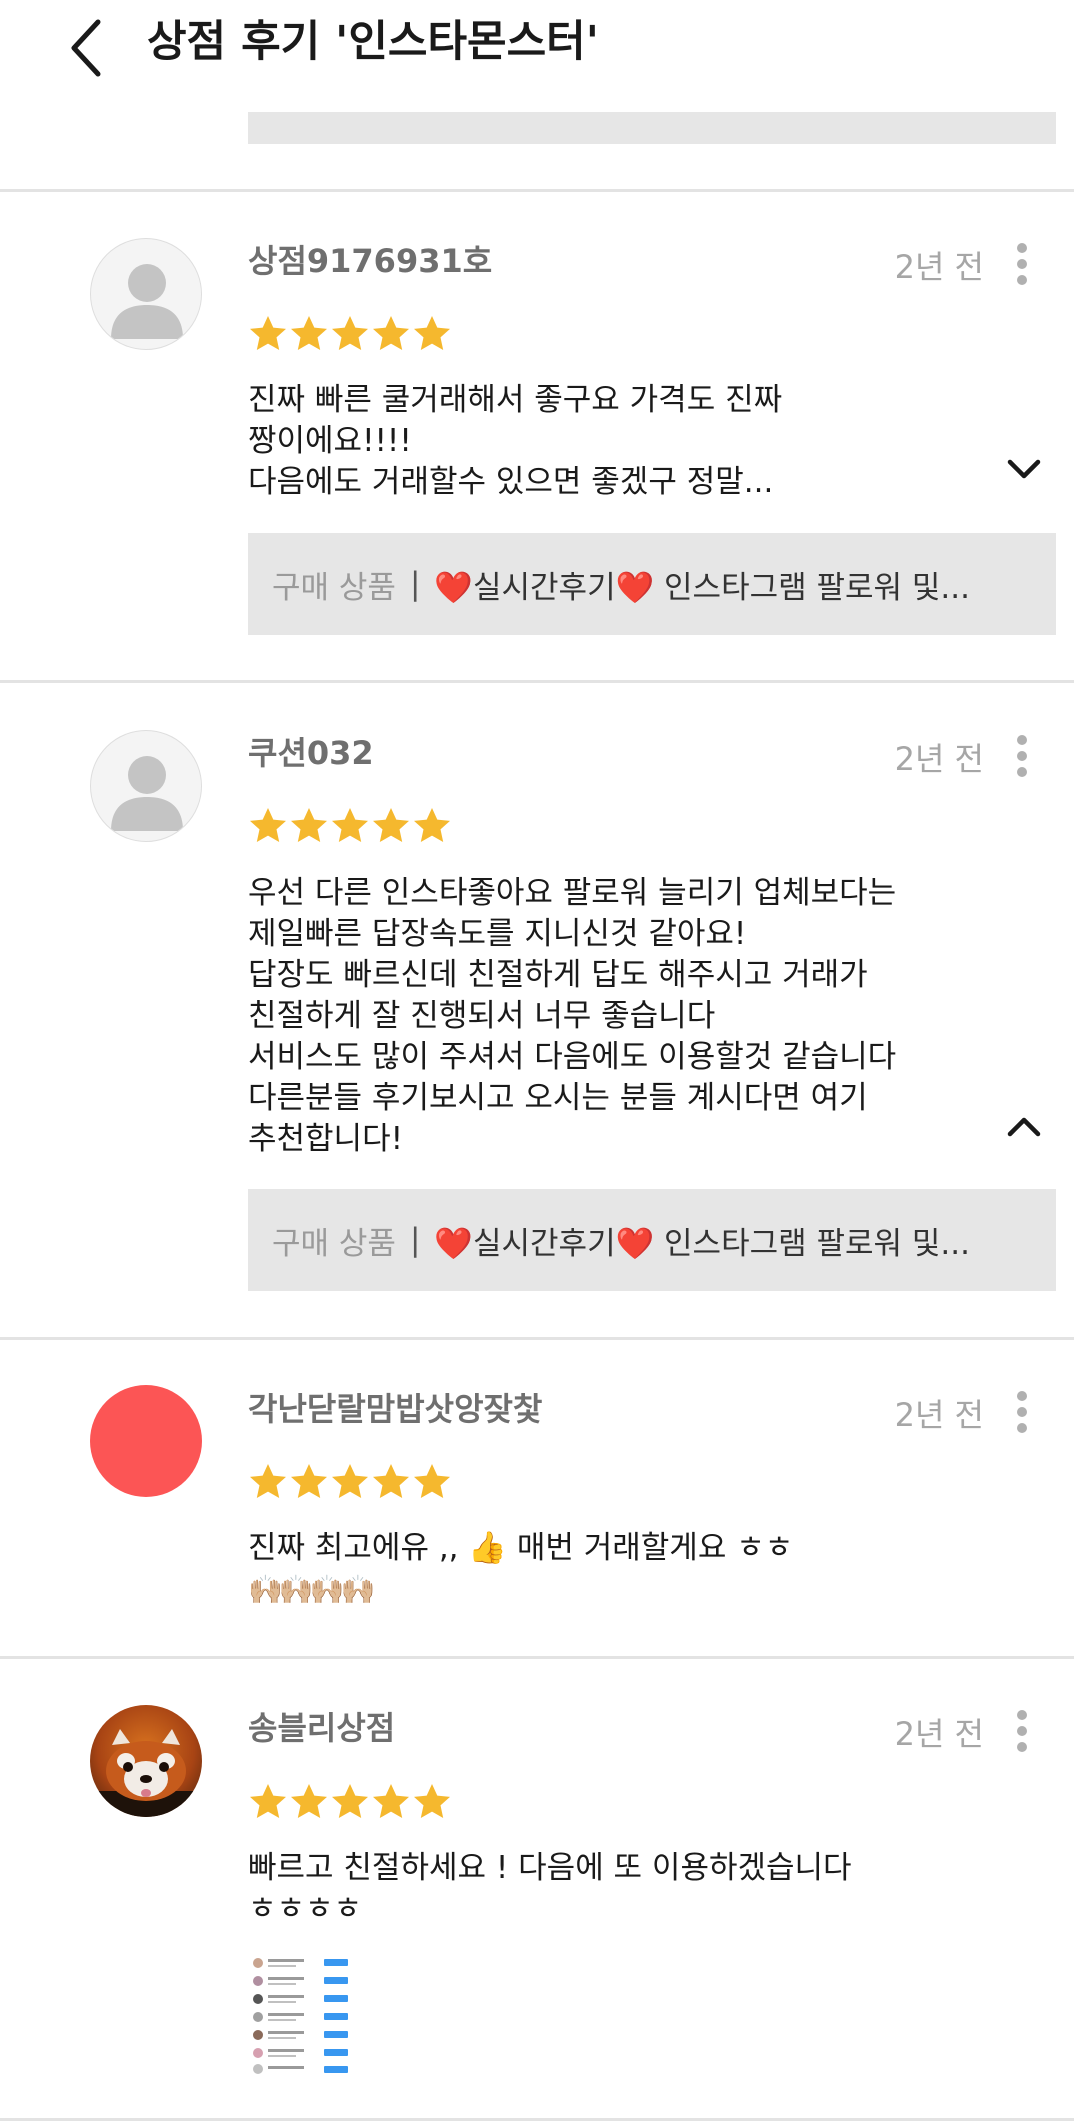 The width and height of the screenshot is (1074, 2124). Describe the element at coordinates (521, 1548) in the screenshot. I see `review-text: 진짜 최고에유 ,, 👍 매번 거래할게요 ㅎㅎ` at that location.